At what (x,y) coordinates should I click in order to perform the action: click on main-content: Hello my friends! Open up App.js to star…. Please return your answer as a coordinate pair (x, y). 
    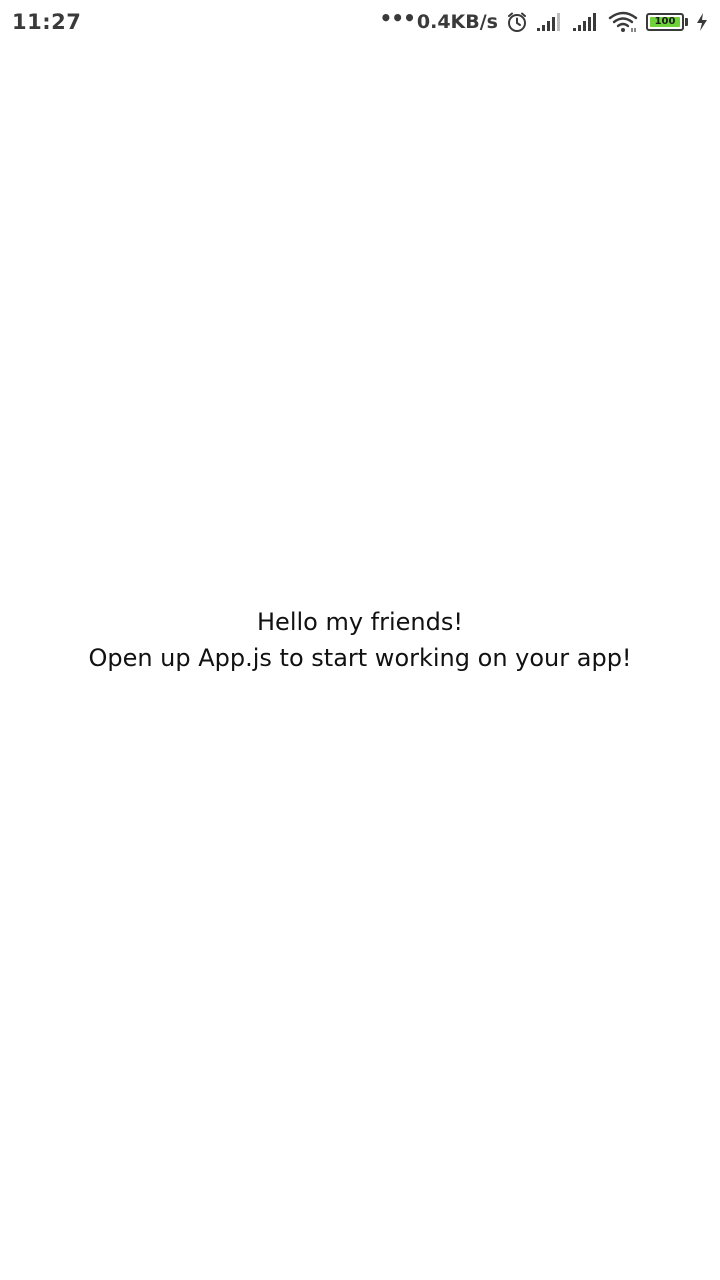
    Looking at the image, I should click on (360, 640).